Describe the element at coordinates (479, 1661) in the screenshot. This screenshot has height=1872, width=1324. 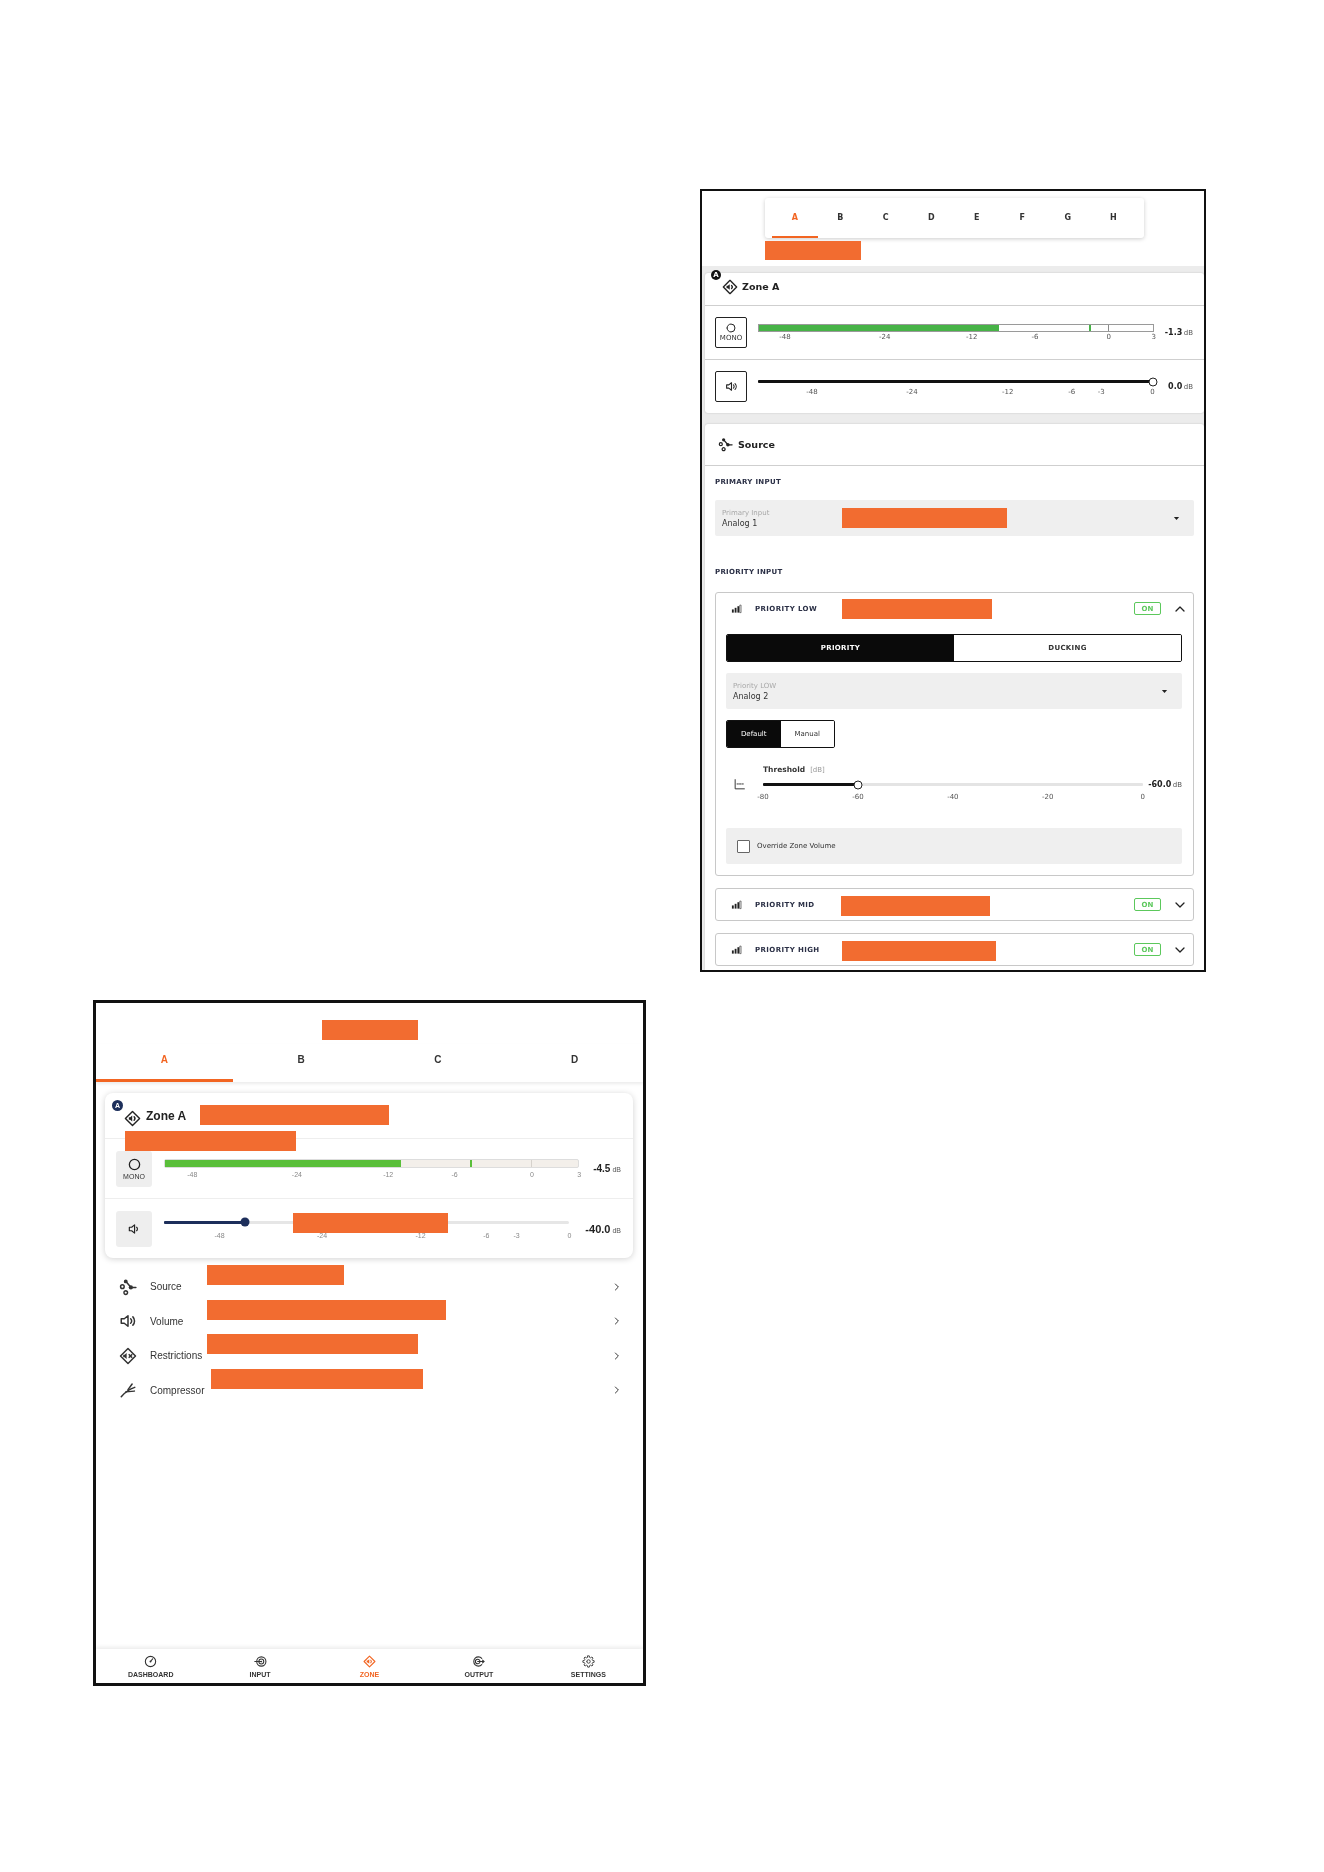
I see `target-out-arrow-icon` at that location.